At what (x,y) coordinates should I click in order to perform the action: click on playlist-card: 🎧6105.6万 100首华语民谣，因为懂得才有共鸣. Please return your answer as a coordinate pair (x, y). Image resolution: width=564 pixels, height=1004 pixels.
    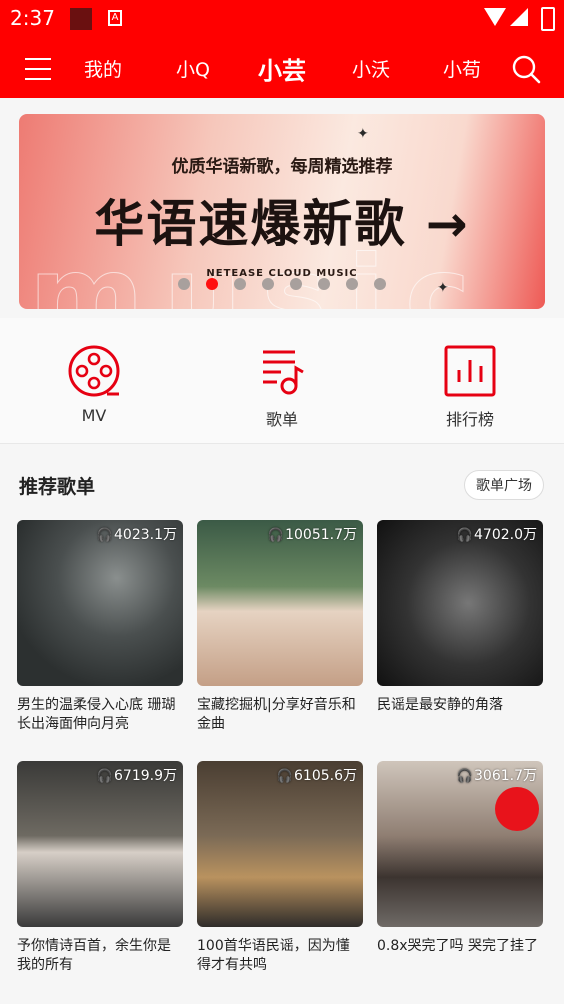
    Looking at the image, I should click on (280, 868).